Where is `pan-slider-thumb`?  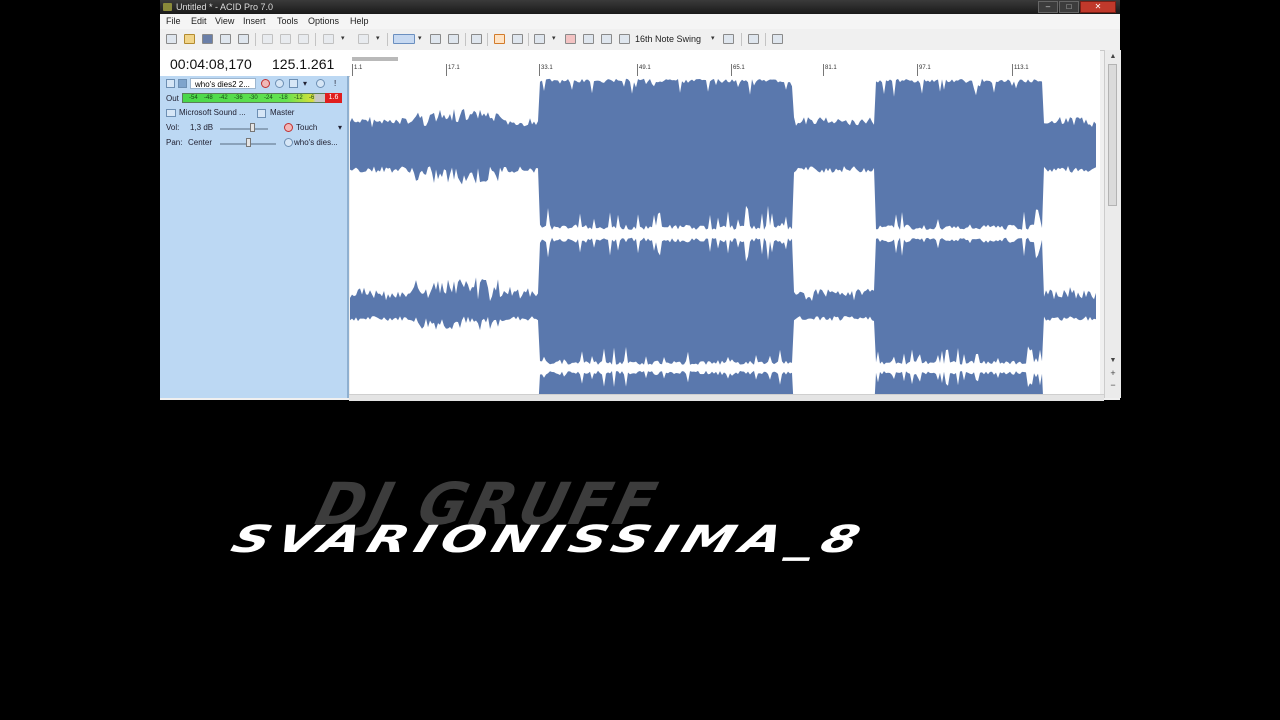 pan-slider-thumb is located at coordinates (248, 142).